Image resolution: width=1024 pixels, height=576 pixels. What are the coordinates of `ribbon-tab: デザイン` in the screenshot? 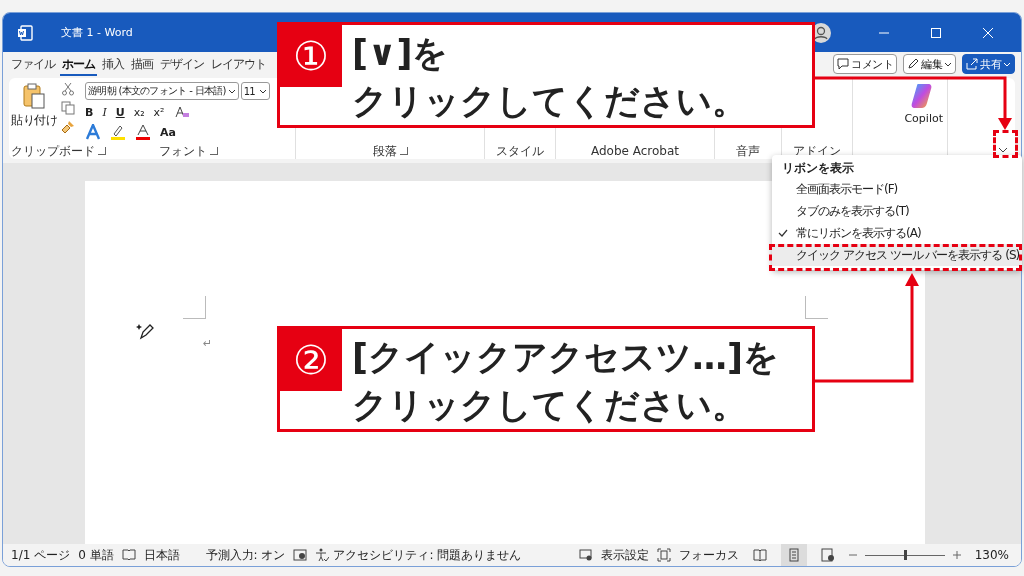 It's located at (182, 64).